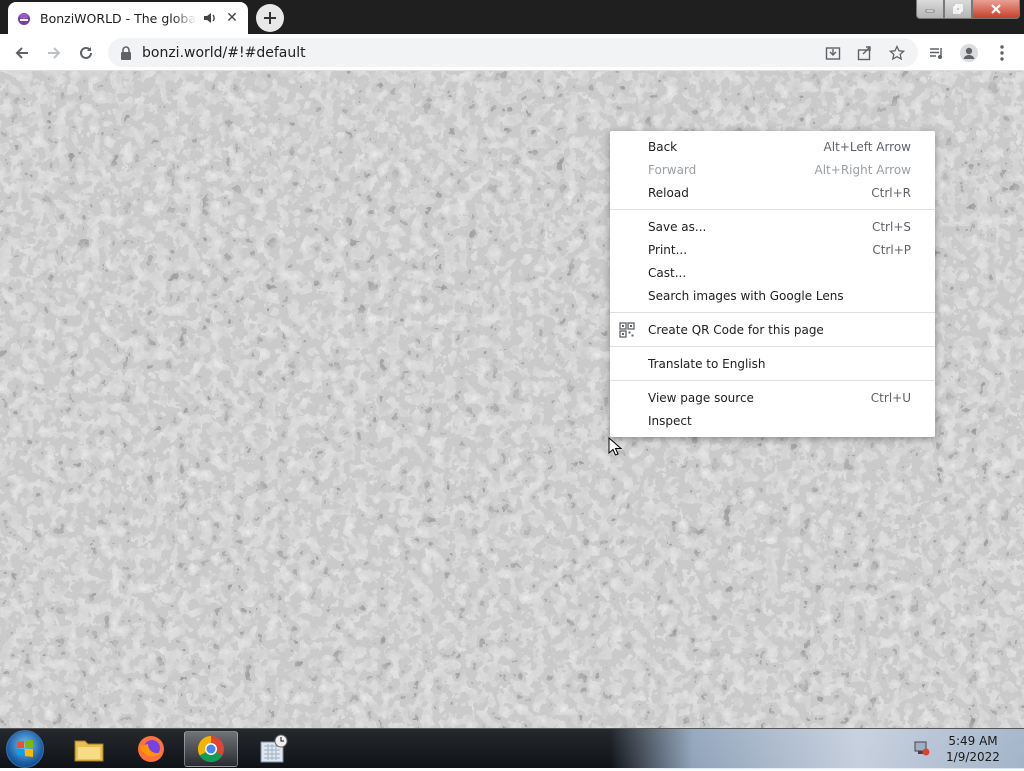 The width and height of the screenshot is (1024, 771). I want to click on address-bar: bonzi.world/#!#default, so click(513, 52).